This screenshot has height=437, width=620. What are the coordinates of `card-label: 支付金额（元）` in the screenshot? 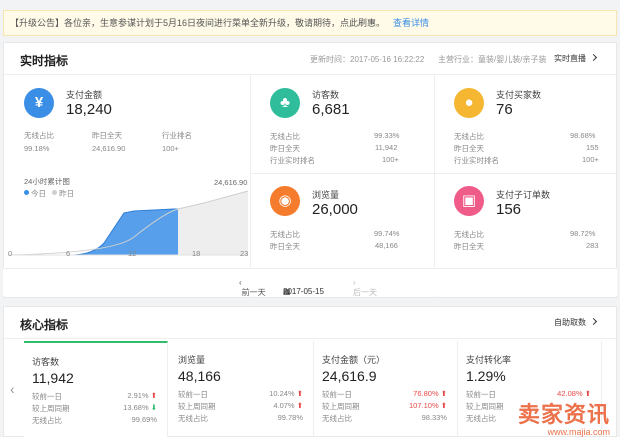 It's located at (354, 360).